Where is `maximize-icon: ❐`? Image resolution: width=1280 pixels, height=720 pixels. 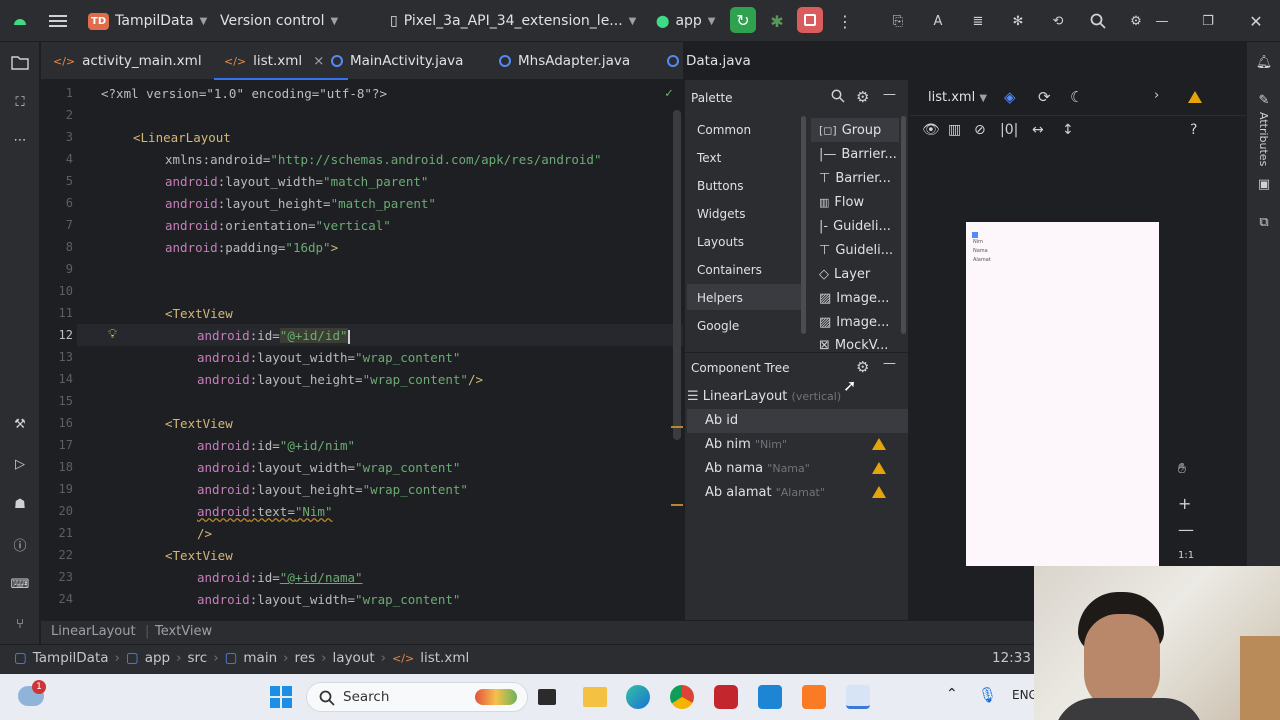 maximize-icon: ❐ is located at coordinates (1208, 21).